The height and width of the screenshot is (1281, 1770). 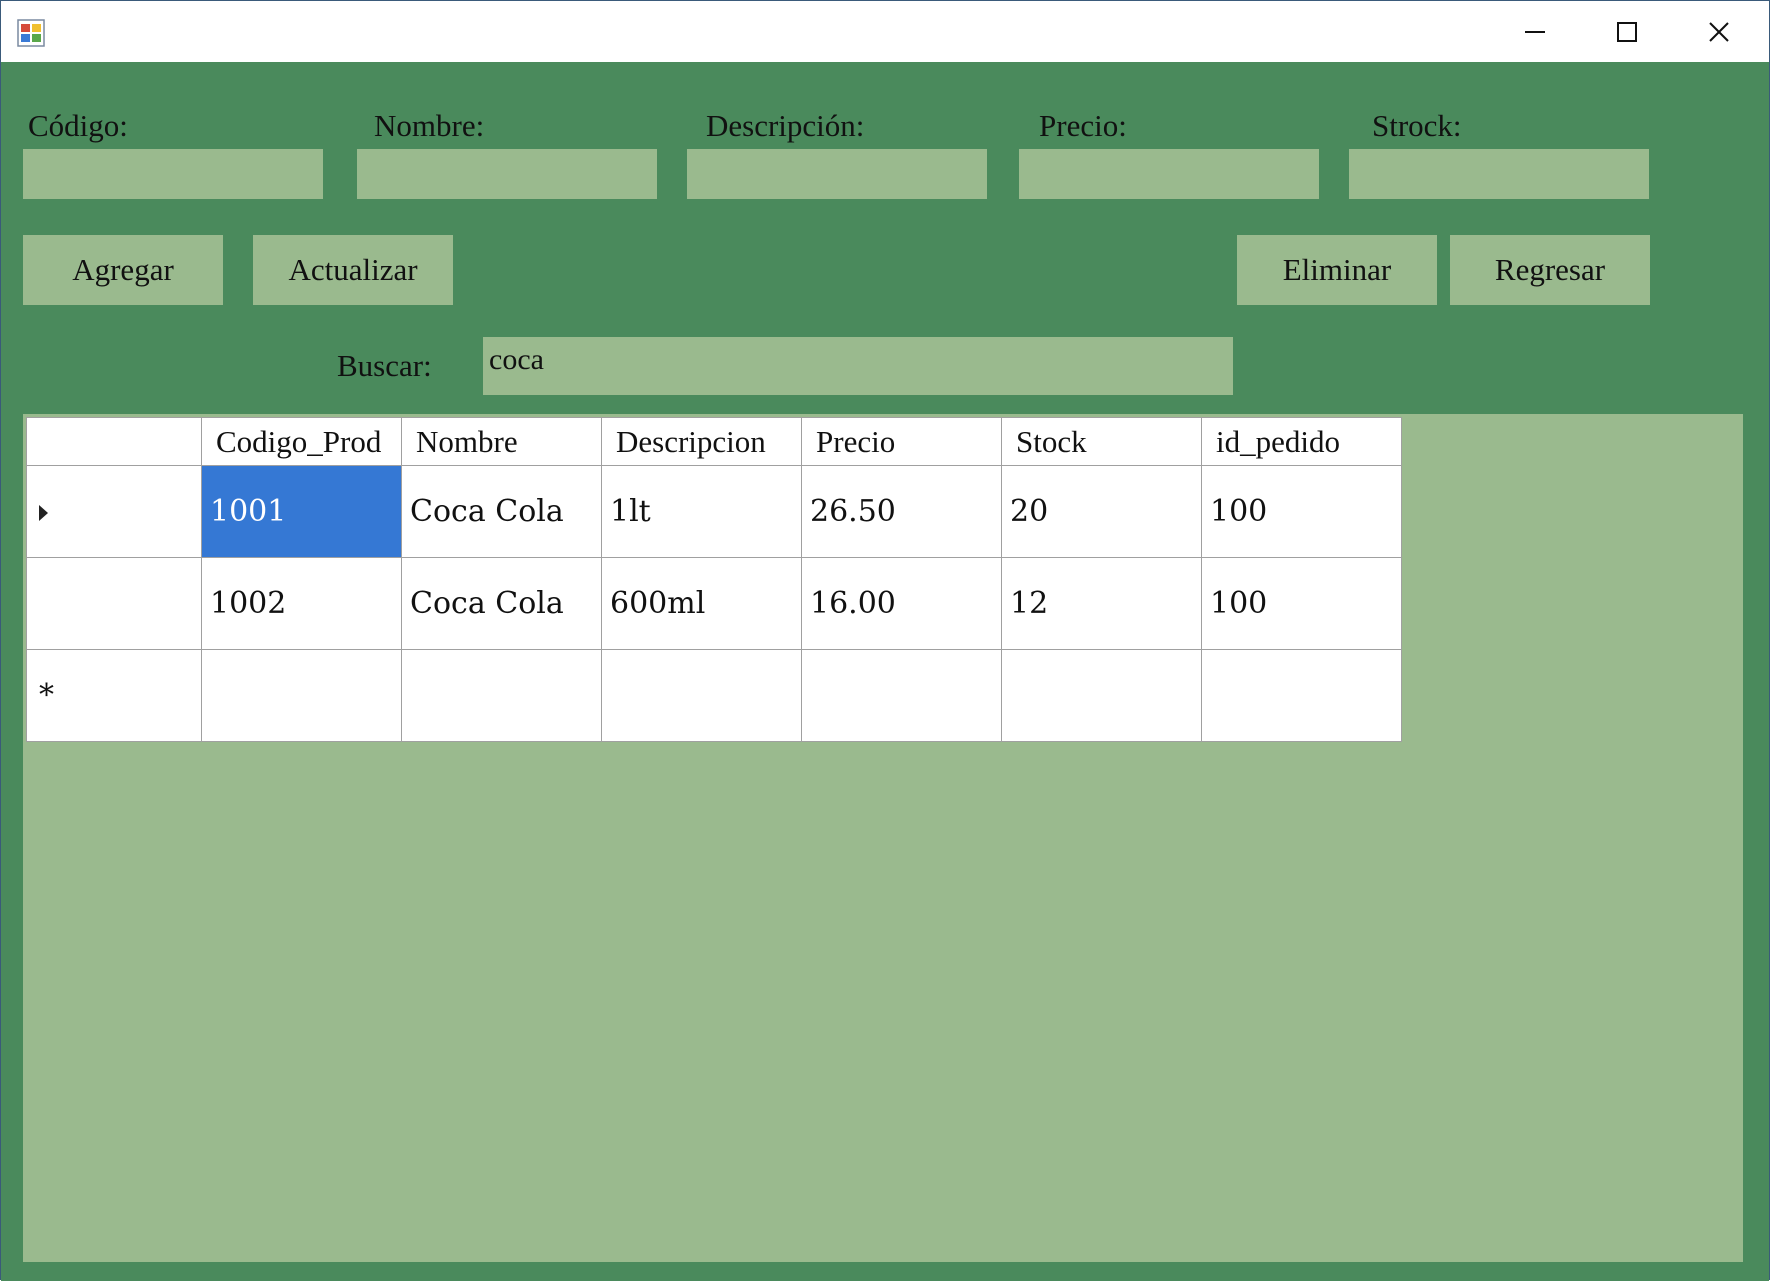 I want to click on grid-cell: 16.00, so click(x=901, y=603).